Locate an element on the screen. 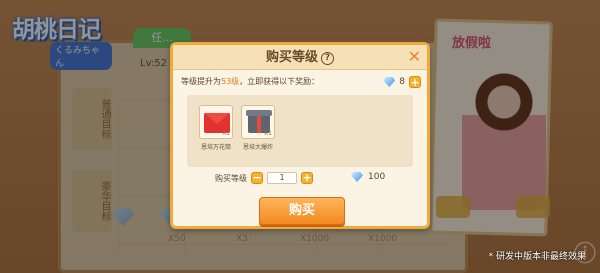 This screenshot has height=273, width=600. reward-name: 恩培万花筒 is located at coordinates (215, 147).